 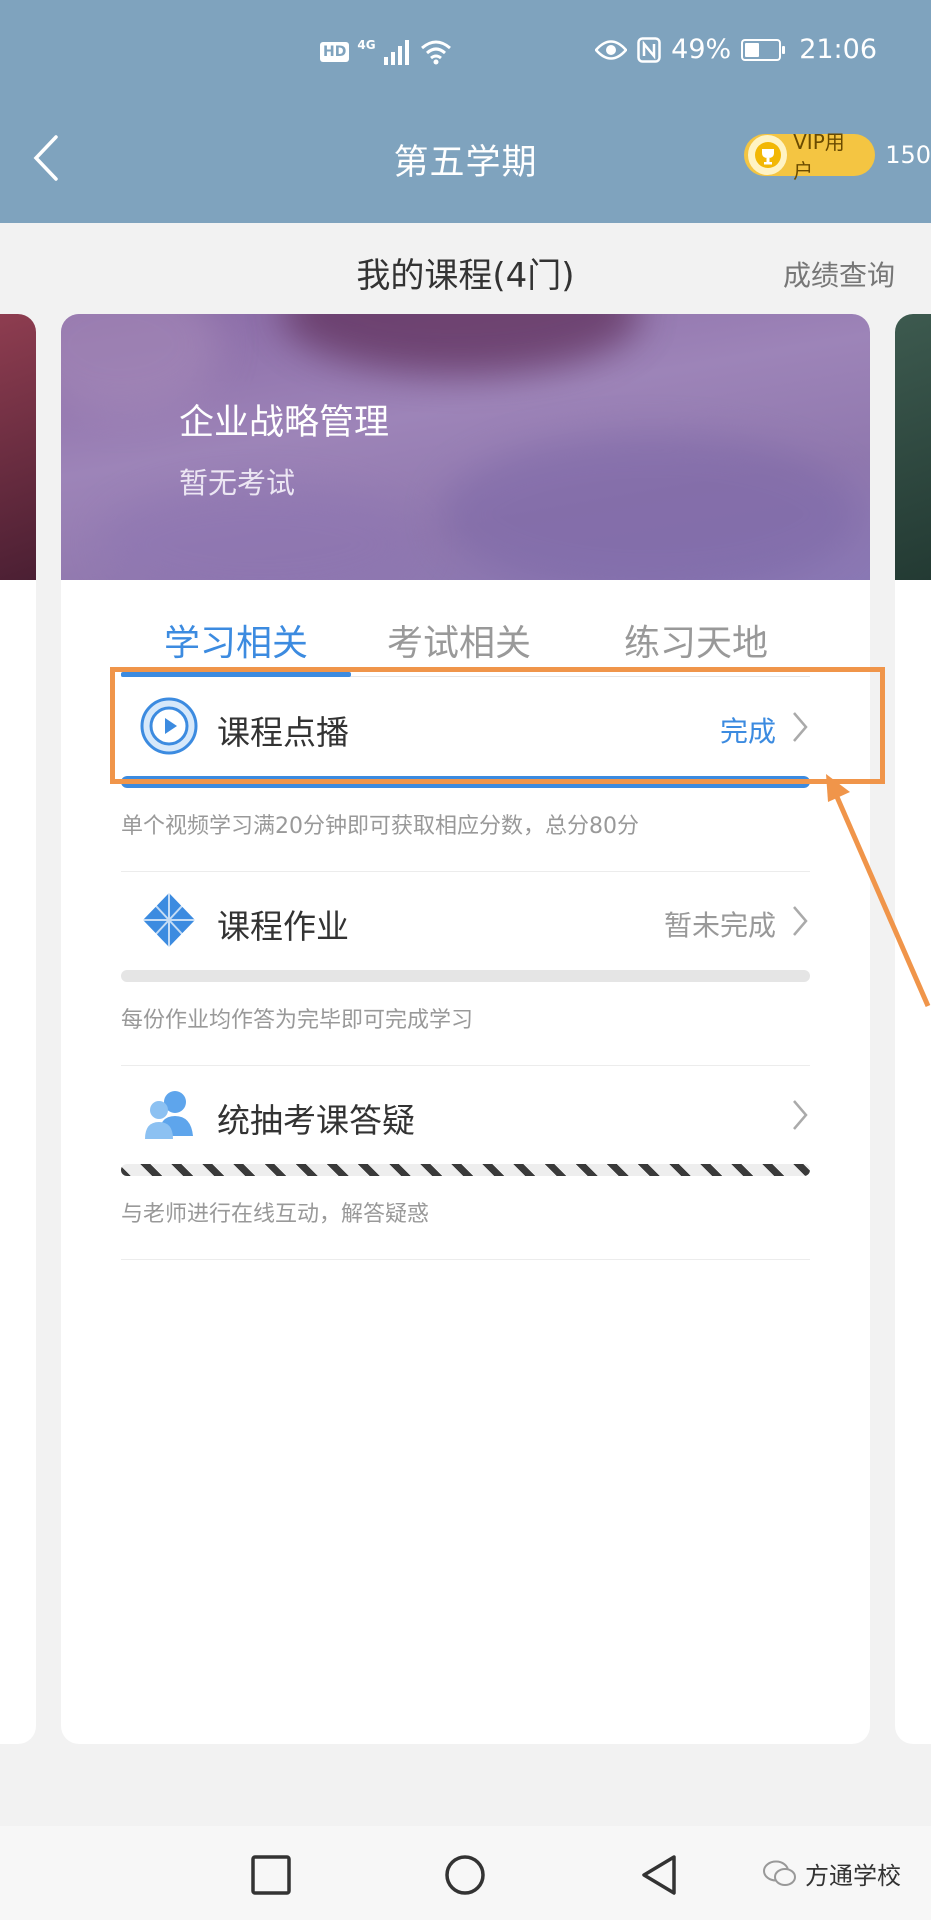 I want to click on vip-label: VIP用户, so click(x=819, y=156).